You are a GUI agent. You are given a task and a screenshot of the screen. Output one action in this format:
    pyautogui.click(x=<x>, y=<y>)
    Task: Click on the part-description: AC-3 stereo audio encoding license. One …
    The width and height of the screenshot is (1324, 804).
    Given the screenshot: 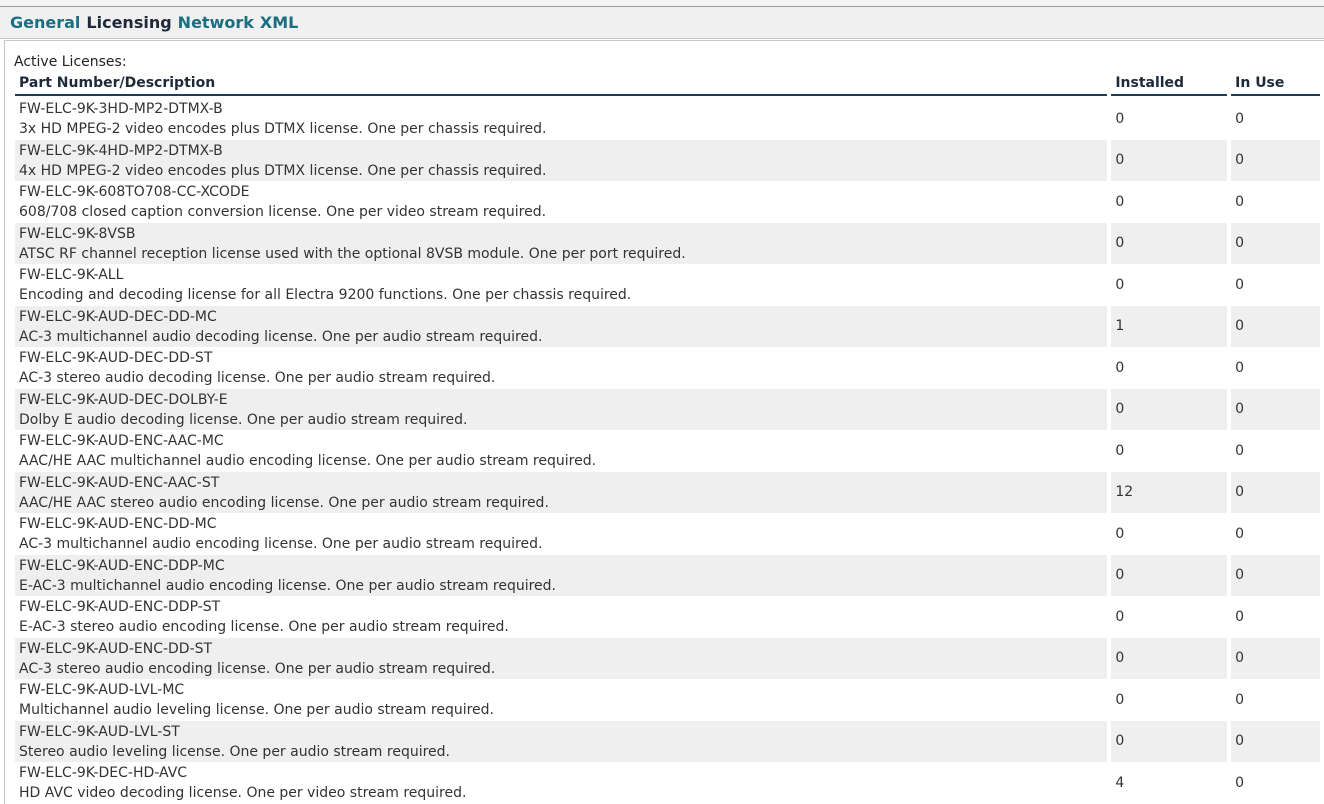 What is the action you would take?
    pyautogui.click(x=257, y=668)
    